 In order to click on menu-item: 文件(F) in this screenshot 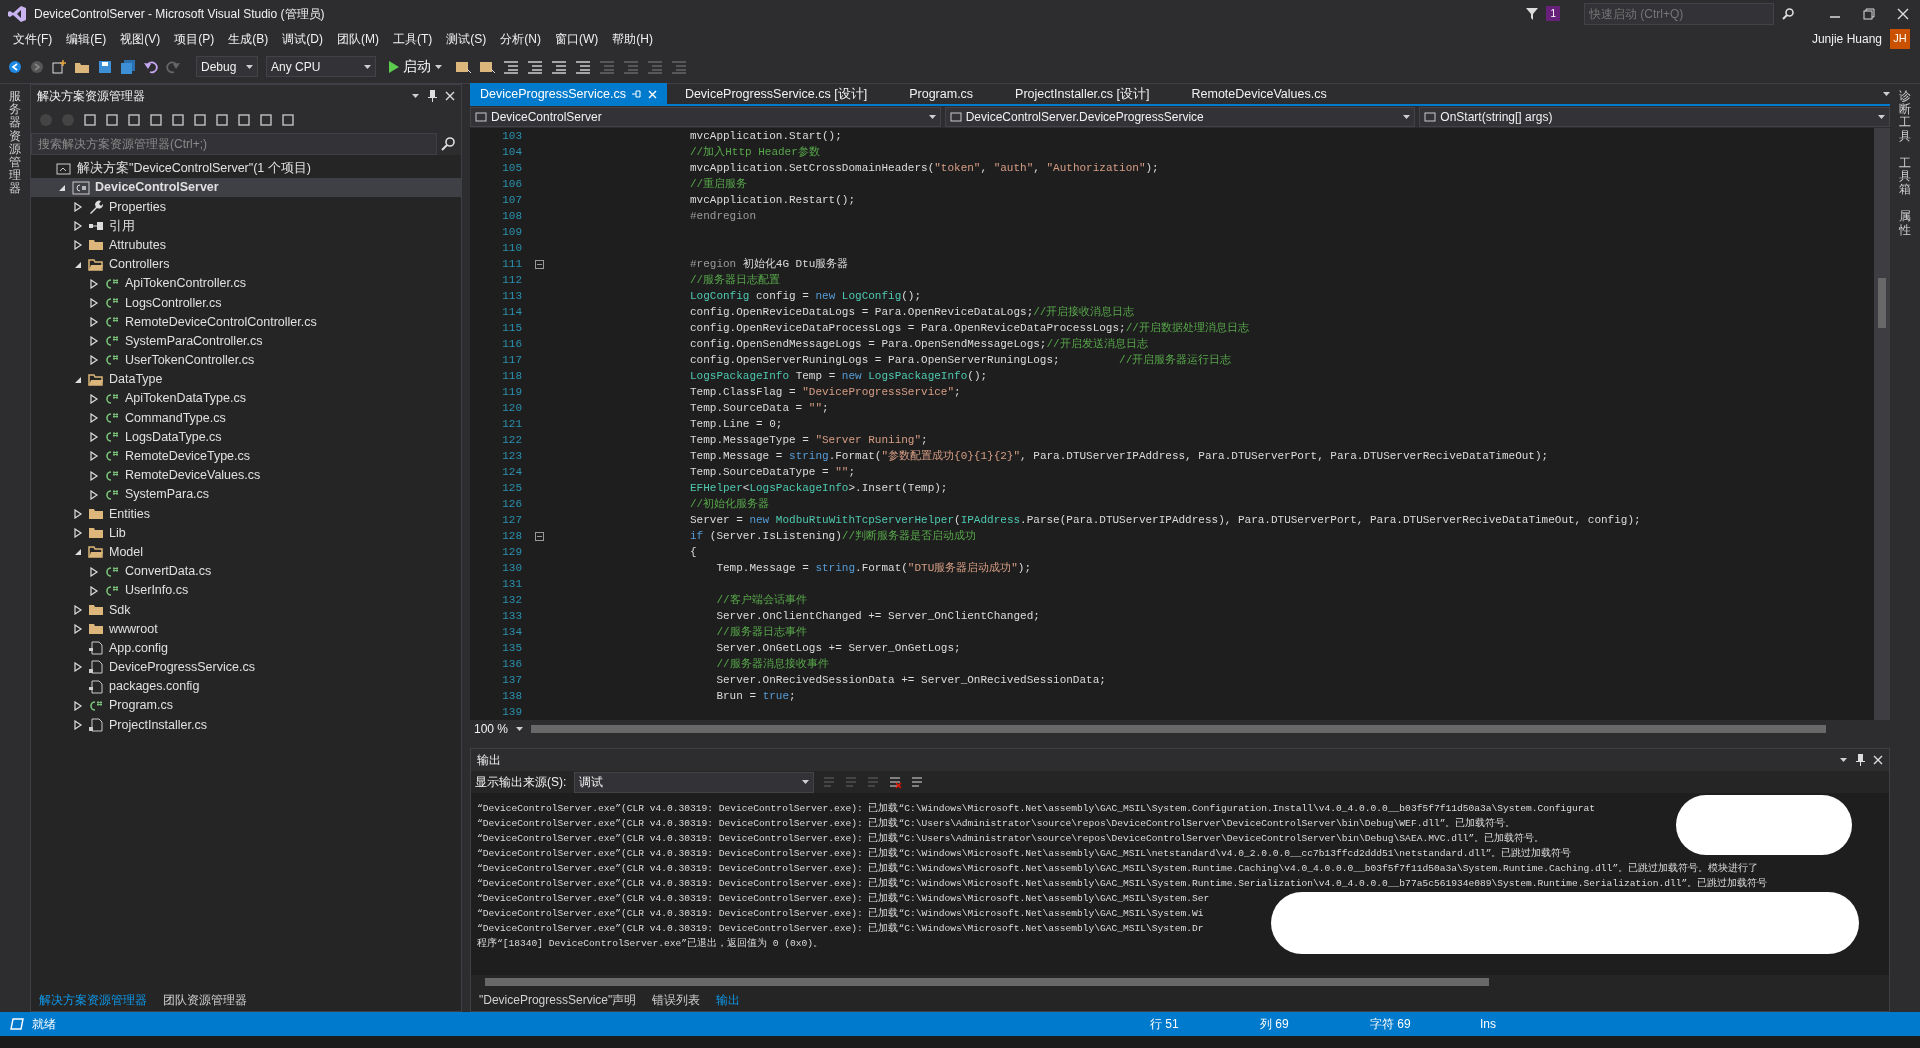, I will do `click(33, 38)`.